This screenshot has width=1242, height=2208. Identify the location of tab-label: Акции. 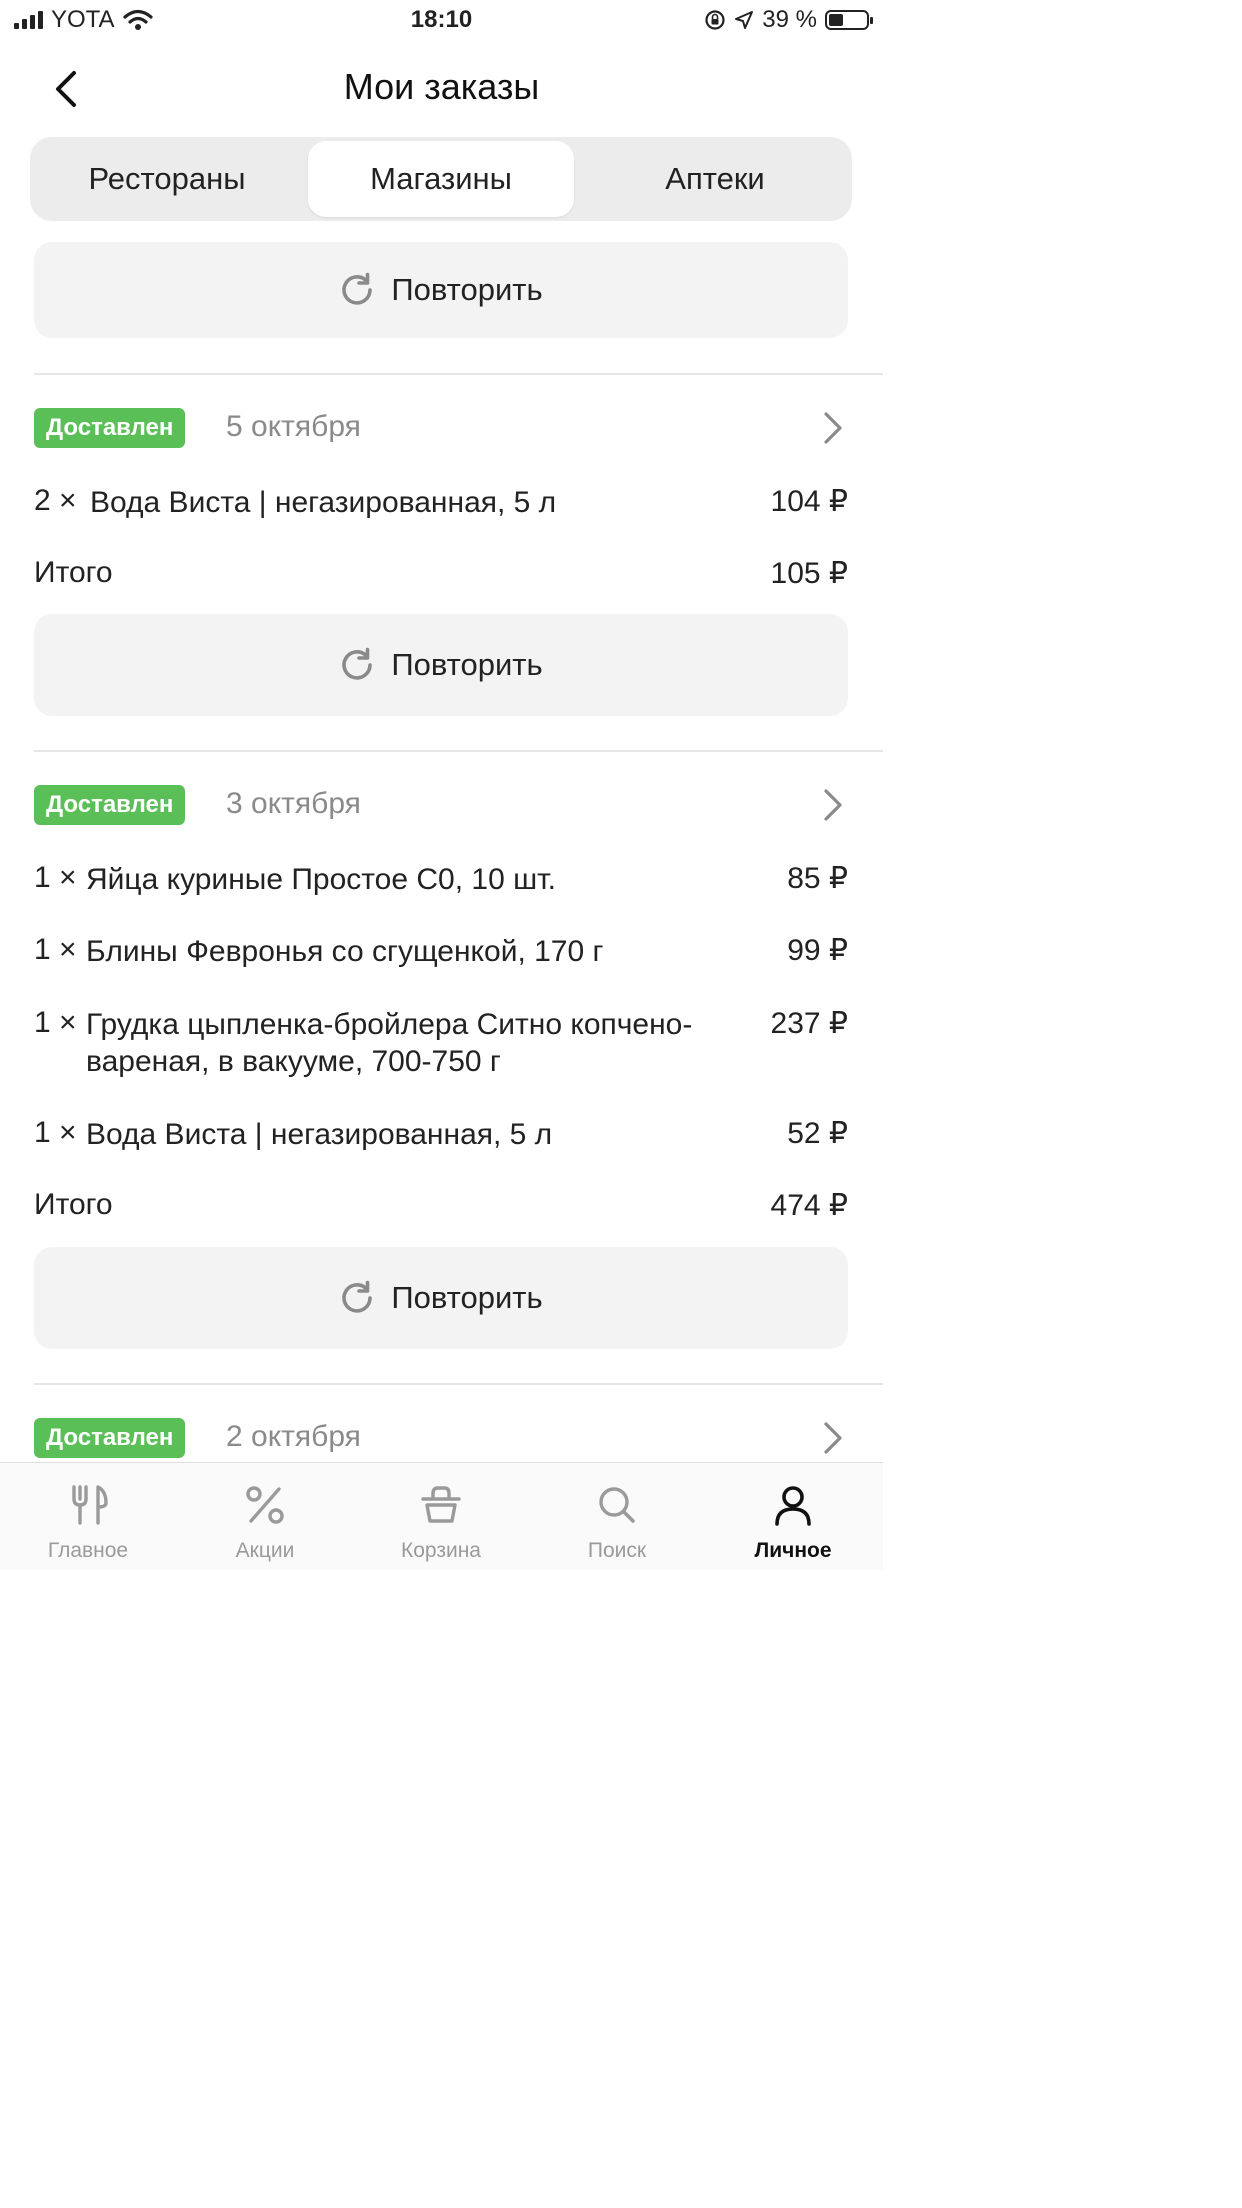
(265, 1550).